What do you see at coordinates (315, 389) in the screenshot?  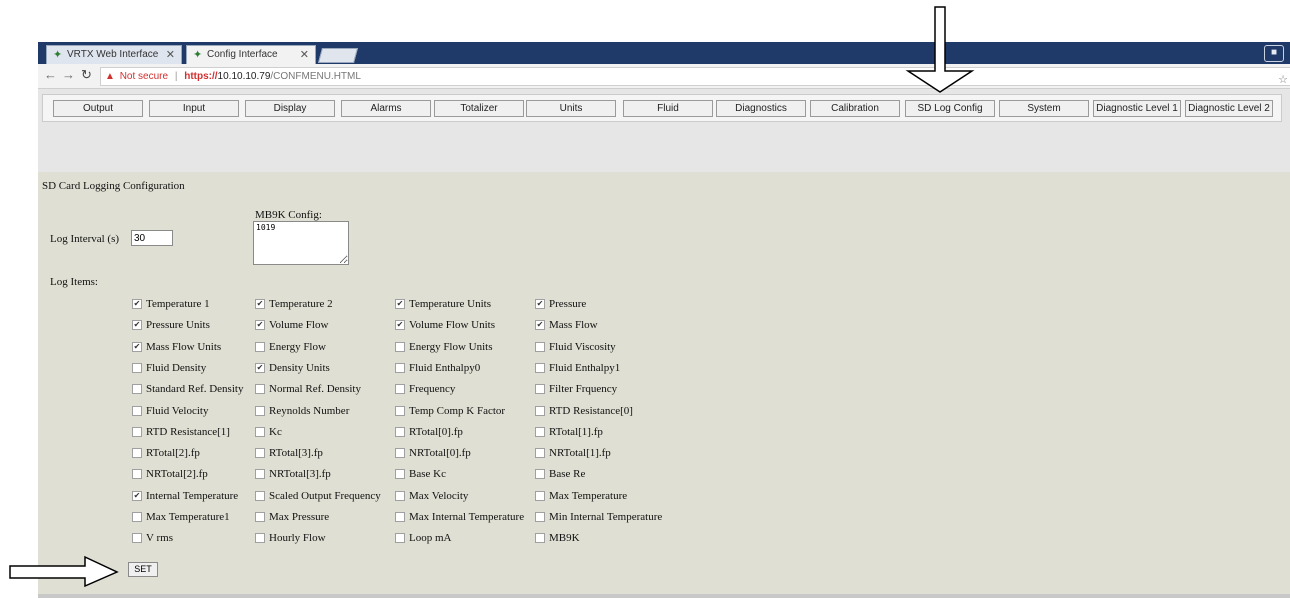 I see `log-item-label: Normal Ref. Density` at bounding box center [315, 389].